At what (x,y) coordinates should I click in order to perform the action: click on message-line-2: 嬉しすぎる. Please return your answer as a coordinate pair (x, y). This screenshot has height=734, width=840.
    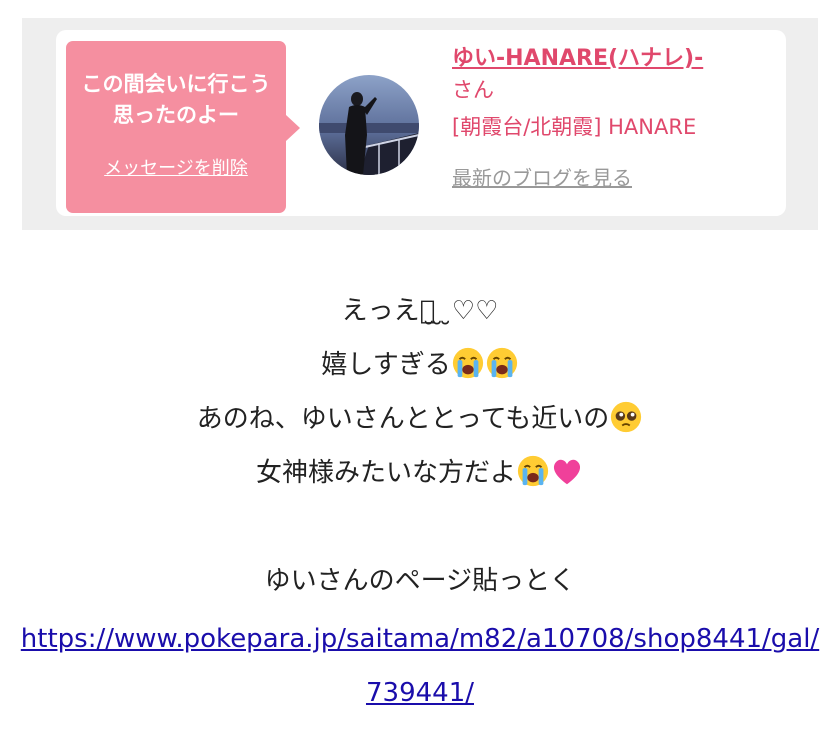
    Looking at the image, I should click on (420, 365).